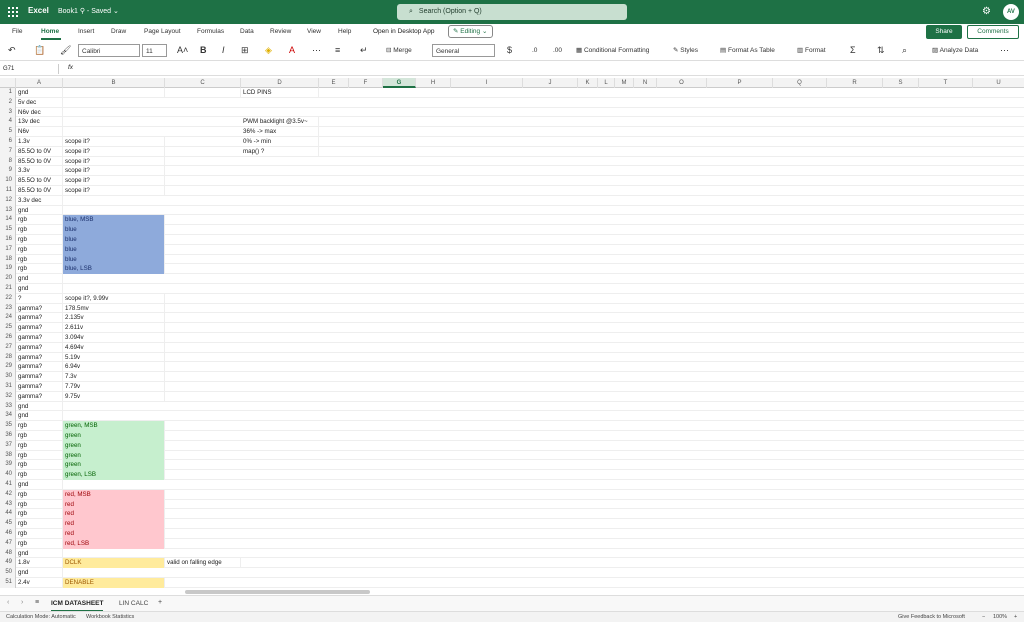 The image size is (1024, 623). I want to click on row-header: 47, so click(8, 543).